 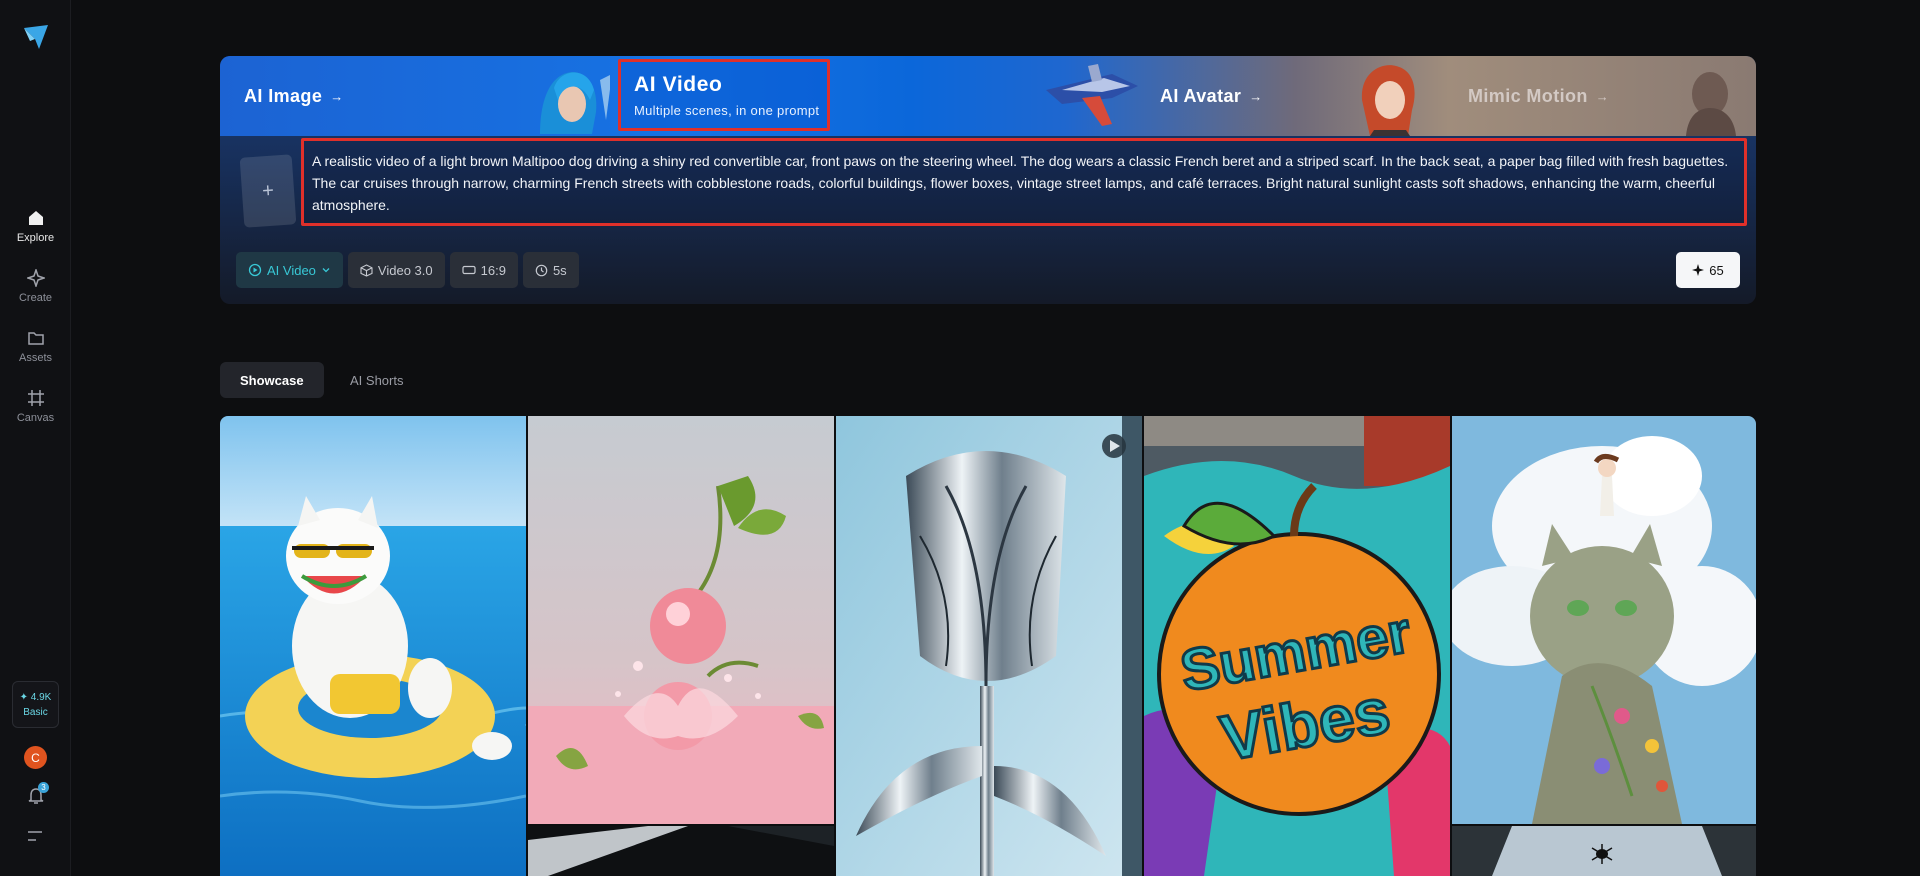 I want to click on tab-ai-avatar: AI Avatar →, so click(x=1211, y=96).